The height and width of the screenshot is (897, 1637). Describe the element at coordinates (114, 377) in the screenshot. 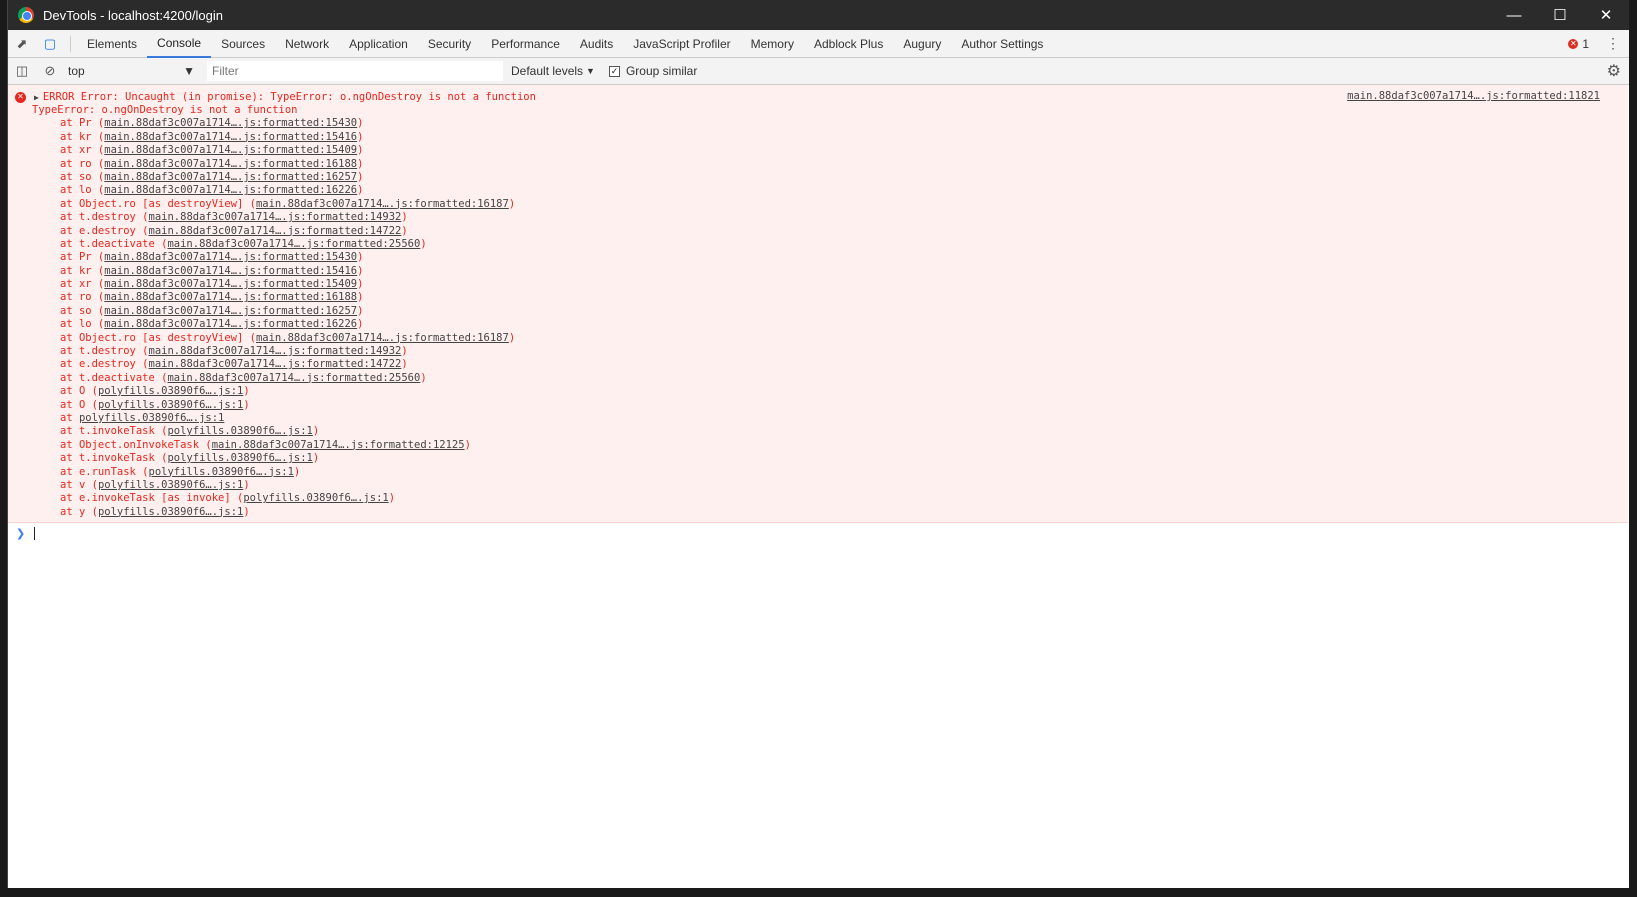

I see `stack-frame-text: at t.deactivate (` at that location.